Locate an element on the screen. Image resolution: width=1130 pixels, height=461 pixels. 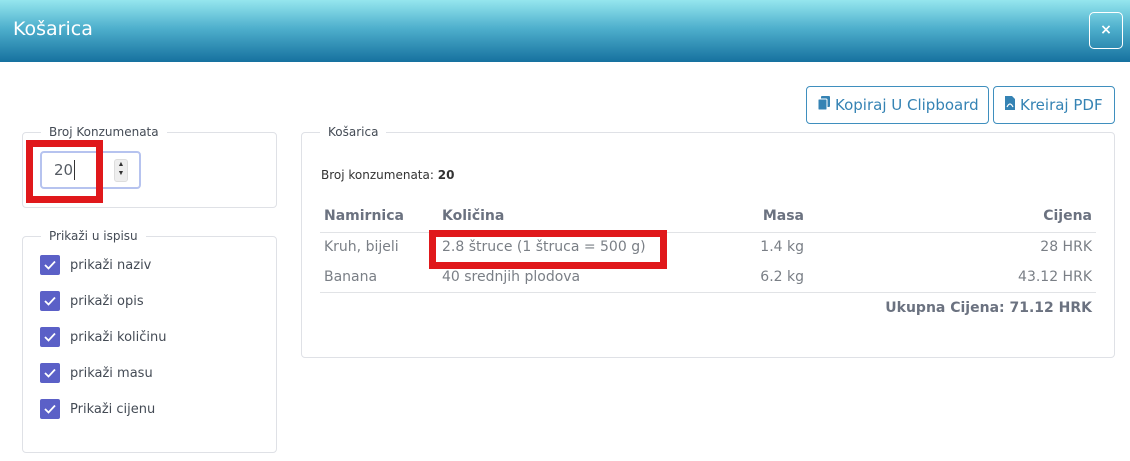
print-option-name: prikaži naziv is located at coordinates (95, 265).